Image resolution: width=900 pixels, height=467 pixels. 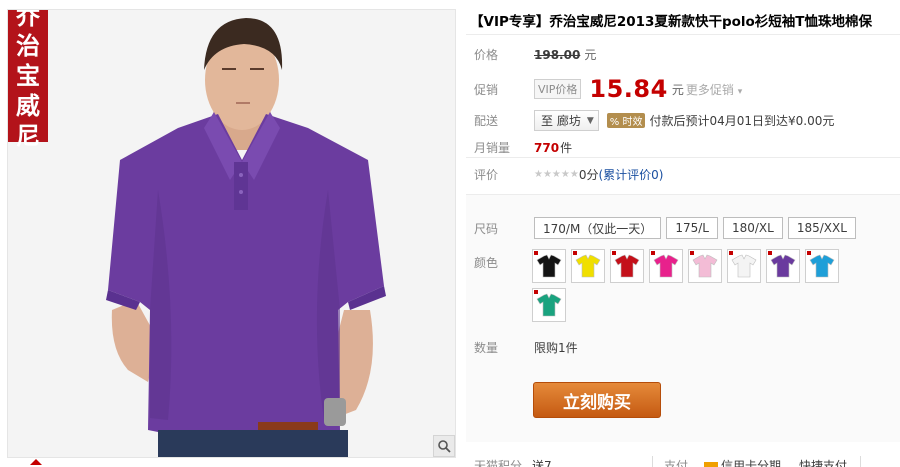 I want to click on delivery-time-badge-text: 时效, so click(x=632, y=122).